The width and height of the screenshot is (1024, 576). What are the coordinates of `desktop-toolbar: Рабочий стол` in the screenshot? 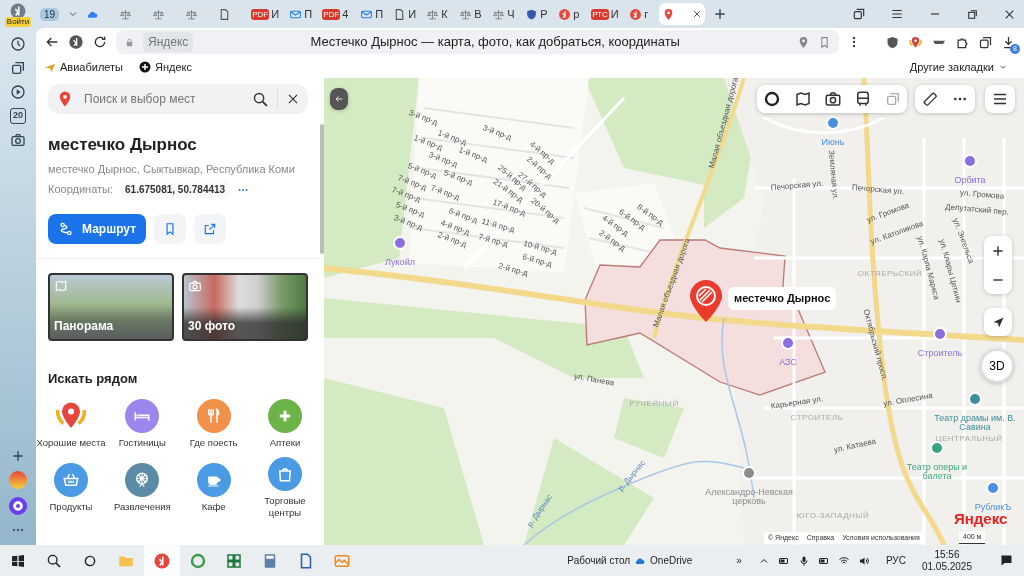 It's located at (599, 560).